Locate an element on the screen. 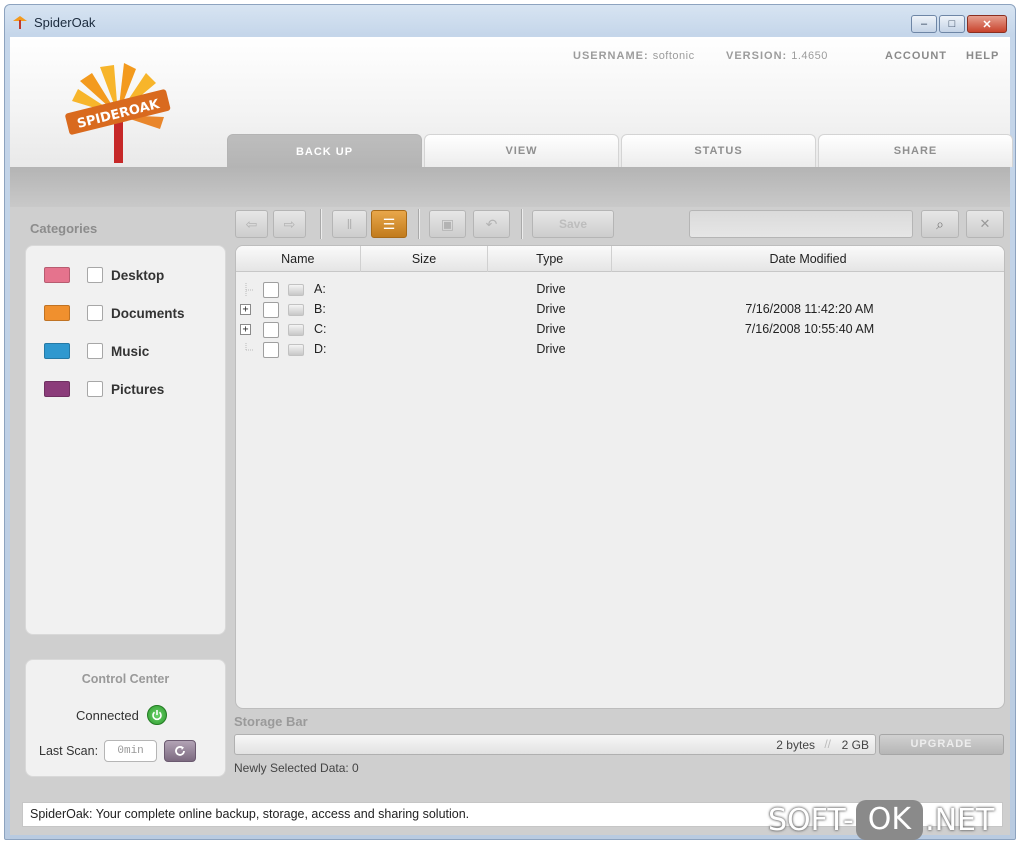 Image resolution: width=1020 pixels, height=844 pixels. desktop-checkbox is located at coordinates (95, 275).